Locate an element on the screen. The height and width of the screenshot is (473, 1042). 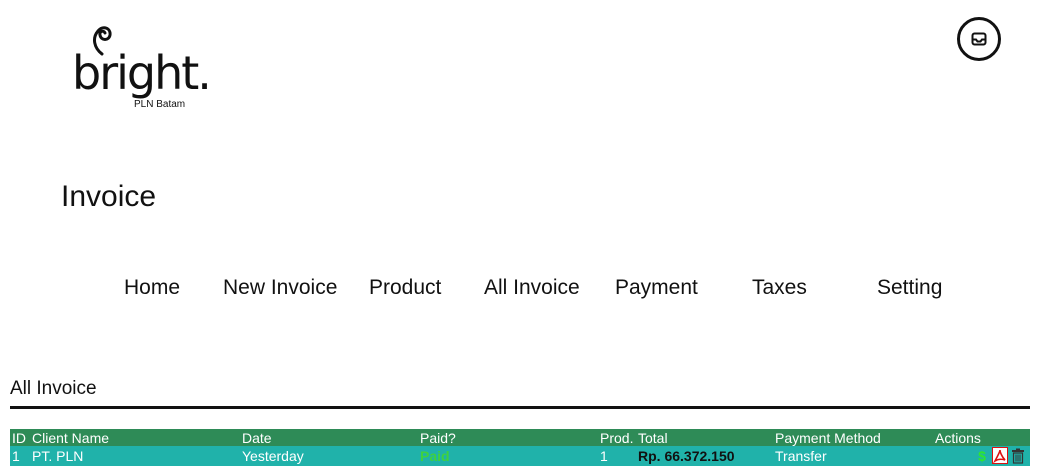
col-header-prod: Prod. is located at coordinates (616, 438).